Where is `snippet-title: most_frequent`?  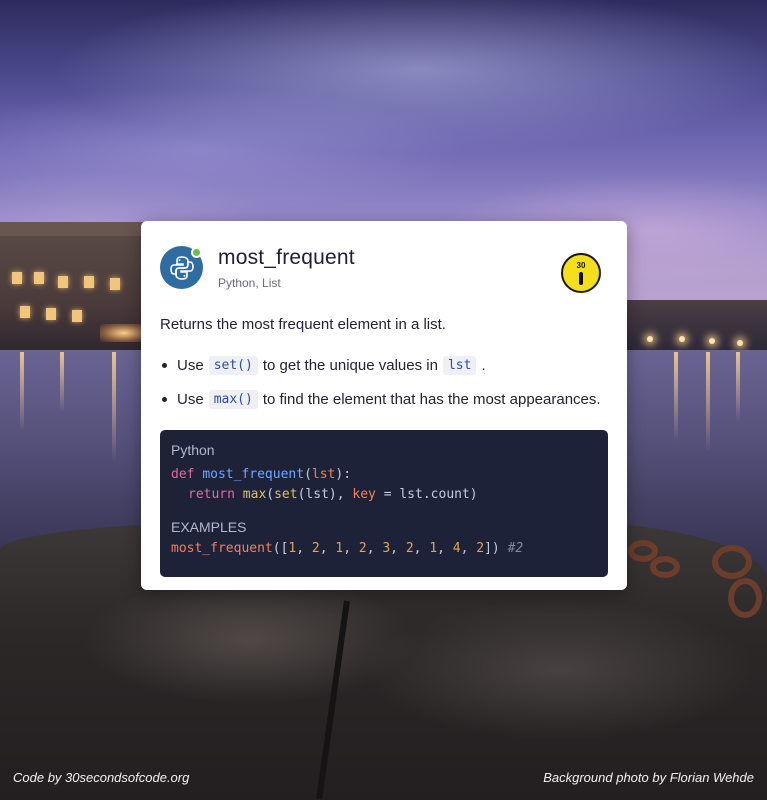
snippet-title: most_frequent is located at coordinates (286, 257).